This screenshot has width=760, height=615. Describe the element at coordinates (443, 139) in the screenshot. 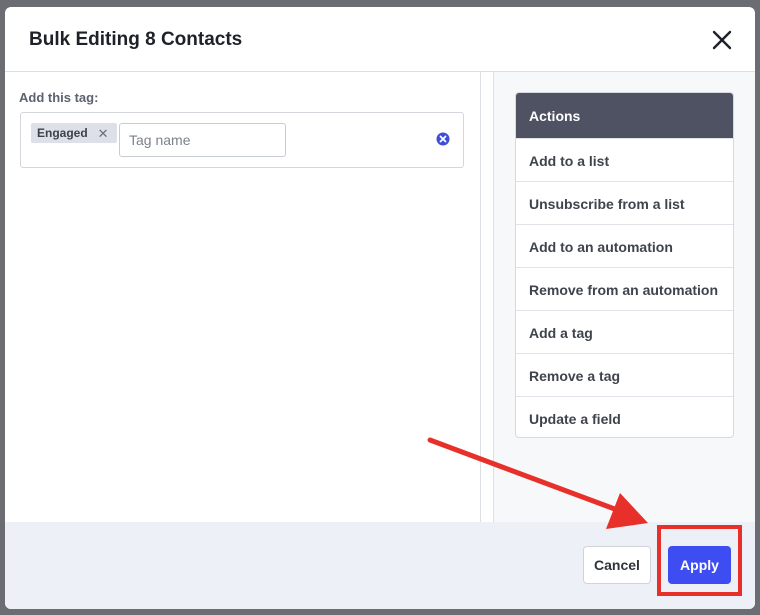

I see `clear-circle-icon` at that location.